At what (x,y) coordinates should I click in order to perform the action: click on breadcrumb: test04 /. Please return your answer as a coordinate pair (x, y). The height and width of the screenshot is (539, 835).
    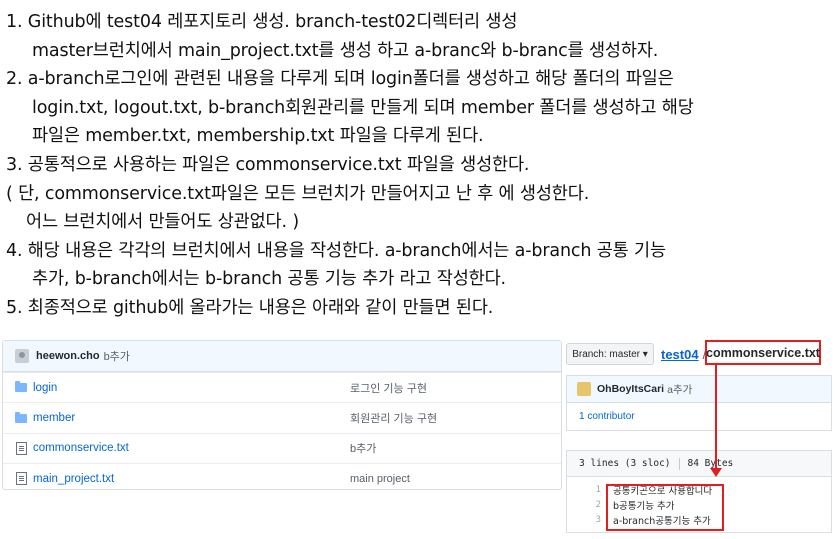
    Looking at the image, I should click on (685, 354).